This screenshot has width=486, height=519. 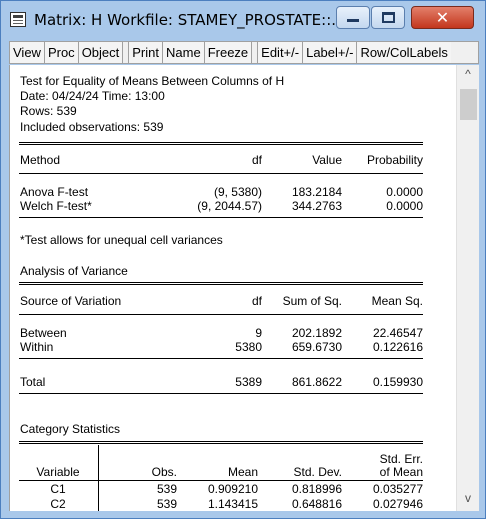 I want to click on table-cell: 0.909210, so click(x=232, y=489).